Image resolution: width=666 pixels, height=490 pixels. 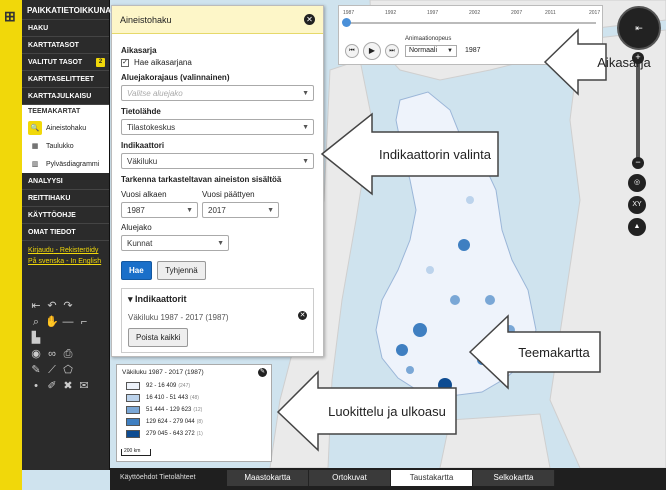 What do you see at coordinates (434, 154) in the screenshot?
I see `callout-indicator: Indikaattorin valinta` at bounding box center [434, 154].